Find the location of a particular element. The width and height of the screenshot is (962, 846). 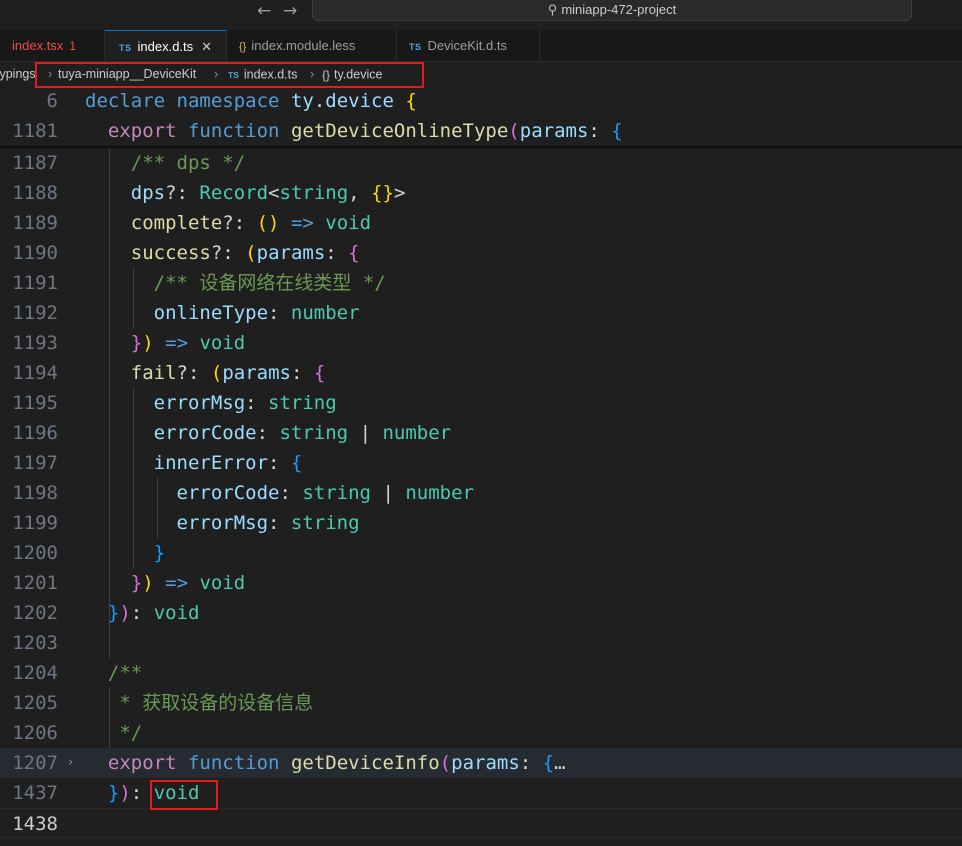

code-line: 1202 }): void is located at coordinates (481, 613).